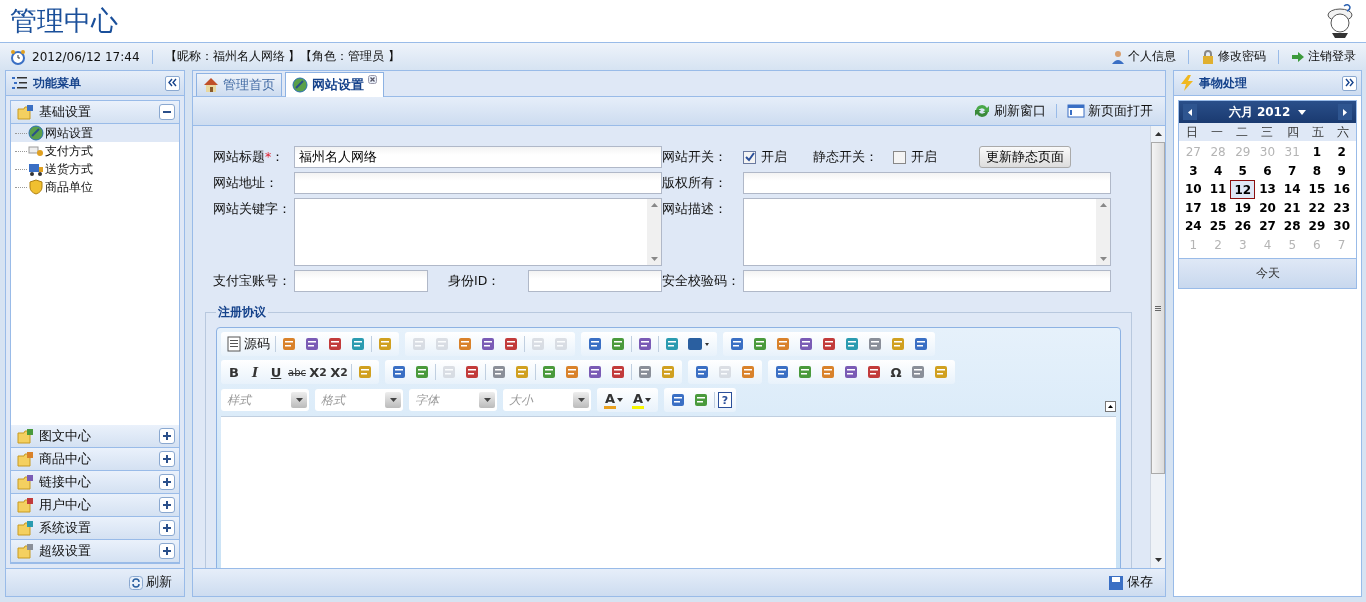 The width and height of the screenshot is (1366, 602). What do you see at coordinates (1341, 226) in the screenshot?
I see `calendar-day: 30` at bounding box center [1341, 226].